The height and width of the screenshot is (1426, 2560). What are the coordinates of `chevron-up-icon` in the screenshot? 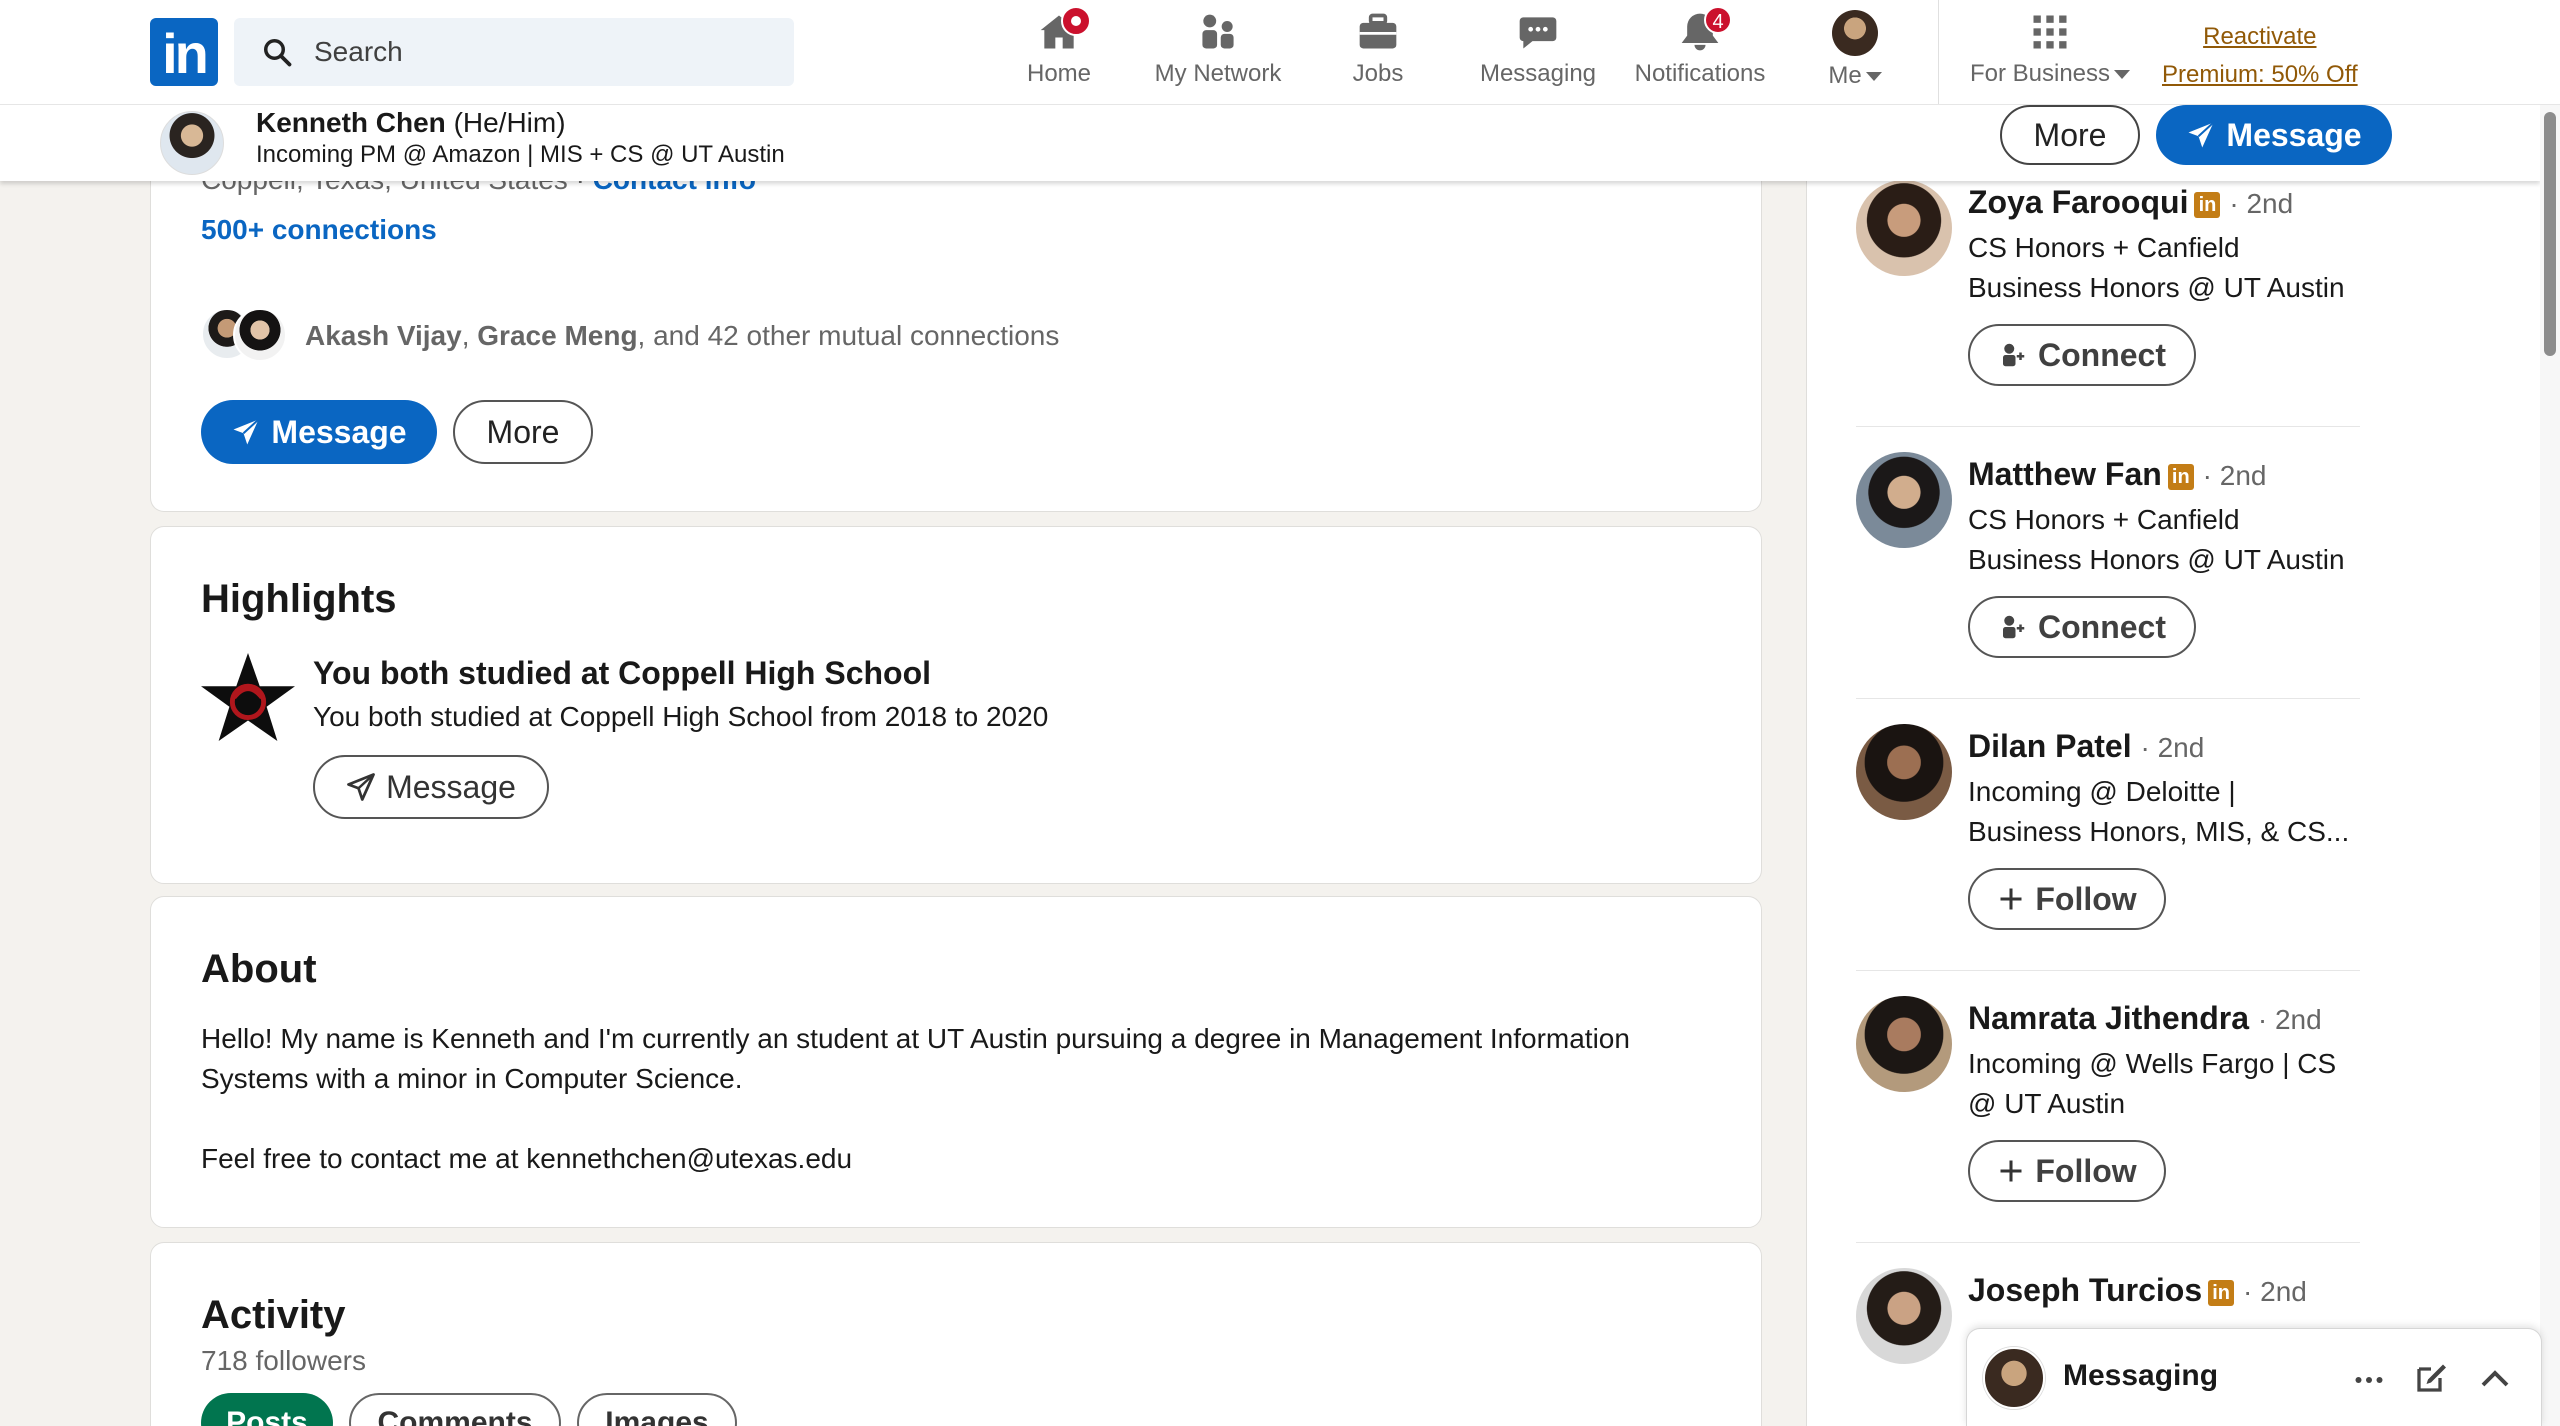 It's located at (2495, 1379).